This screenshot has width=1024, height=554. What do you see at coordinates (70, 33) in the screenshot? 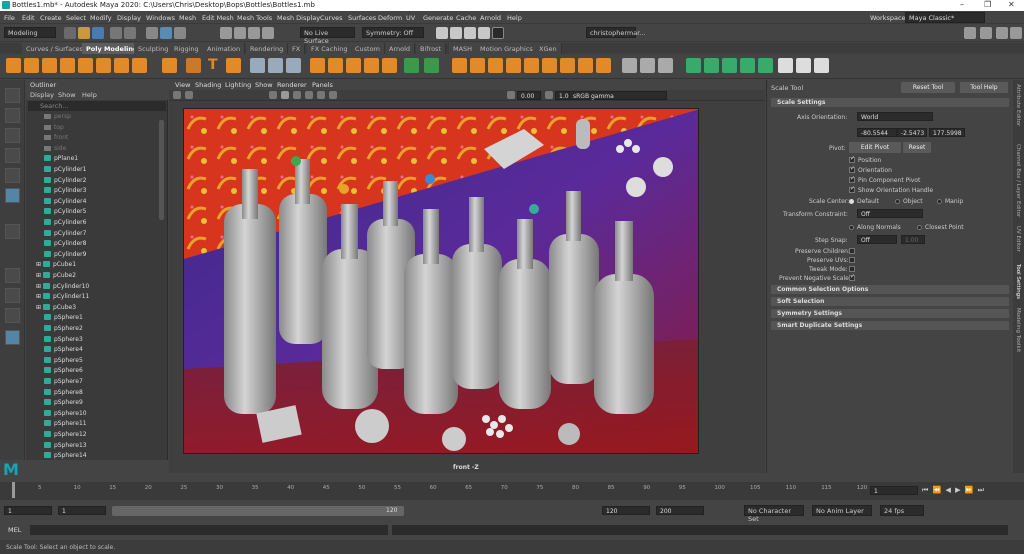
I see `new-scene-icon` at bounding box center [70, 33].